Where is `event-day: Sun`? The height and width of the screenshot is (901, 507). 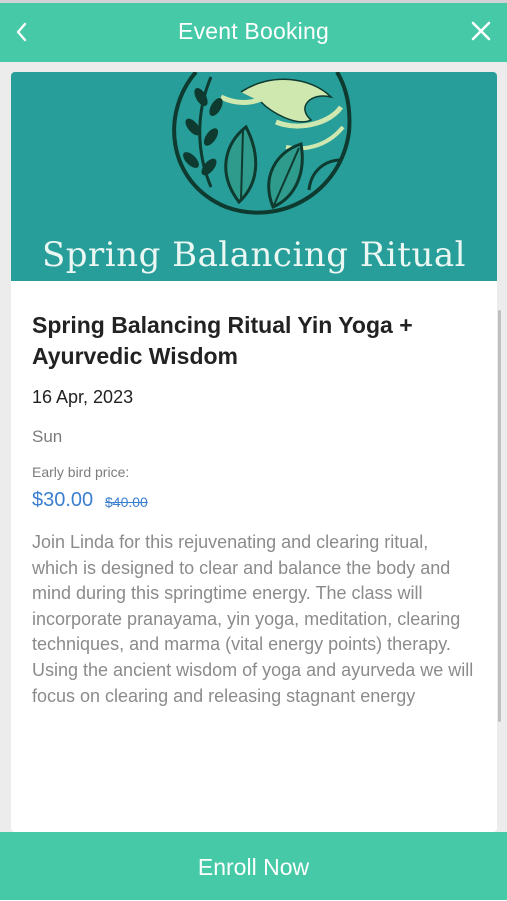 event-day: Sun is located at coordinates (47, 436).